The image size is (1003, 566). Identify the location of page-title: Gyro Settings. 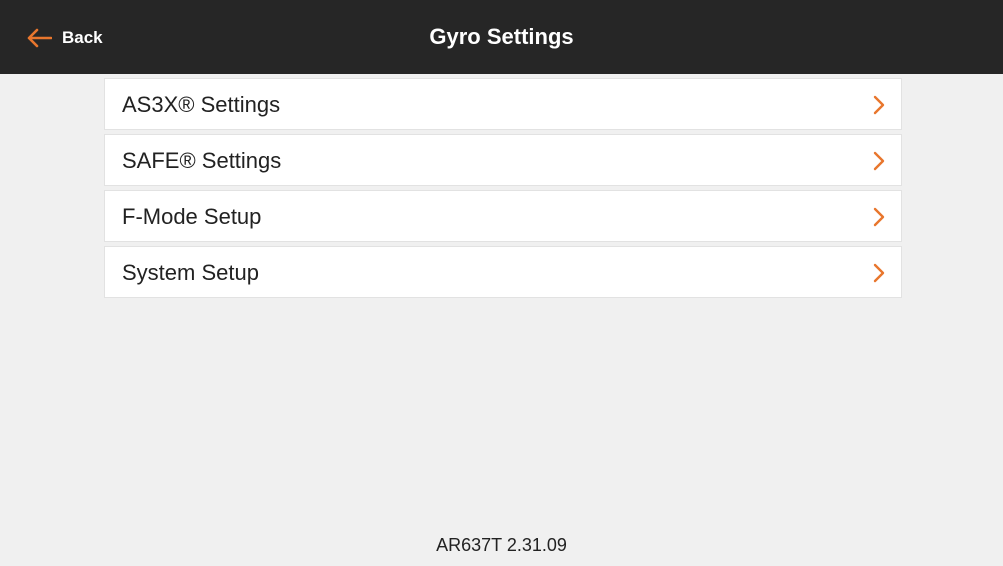
(501, 36).